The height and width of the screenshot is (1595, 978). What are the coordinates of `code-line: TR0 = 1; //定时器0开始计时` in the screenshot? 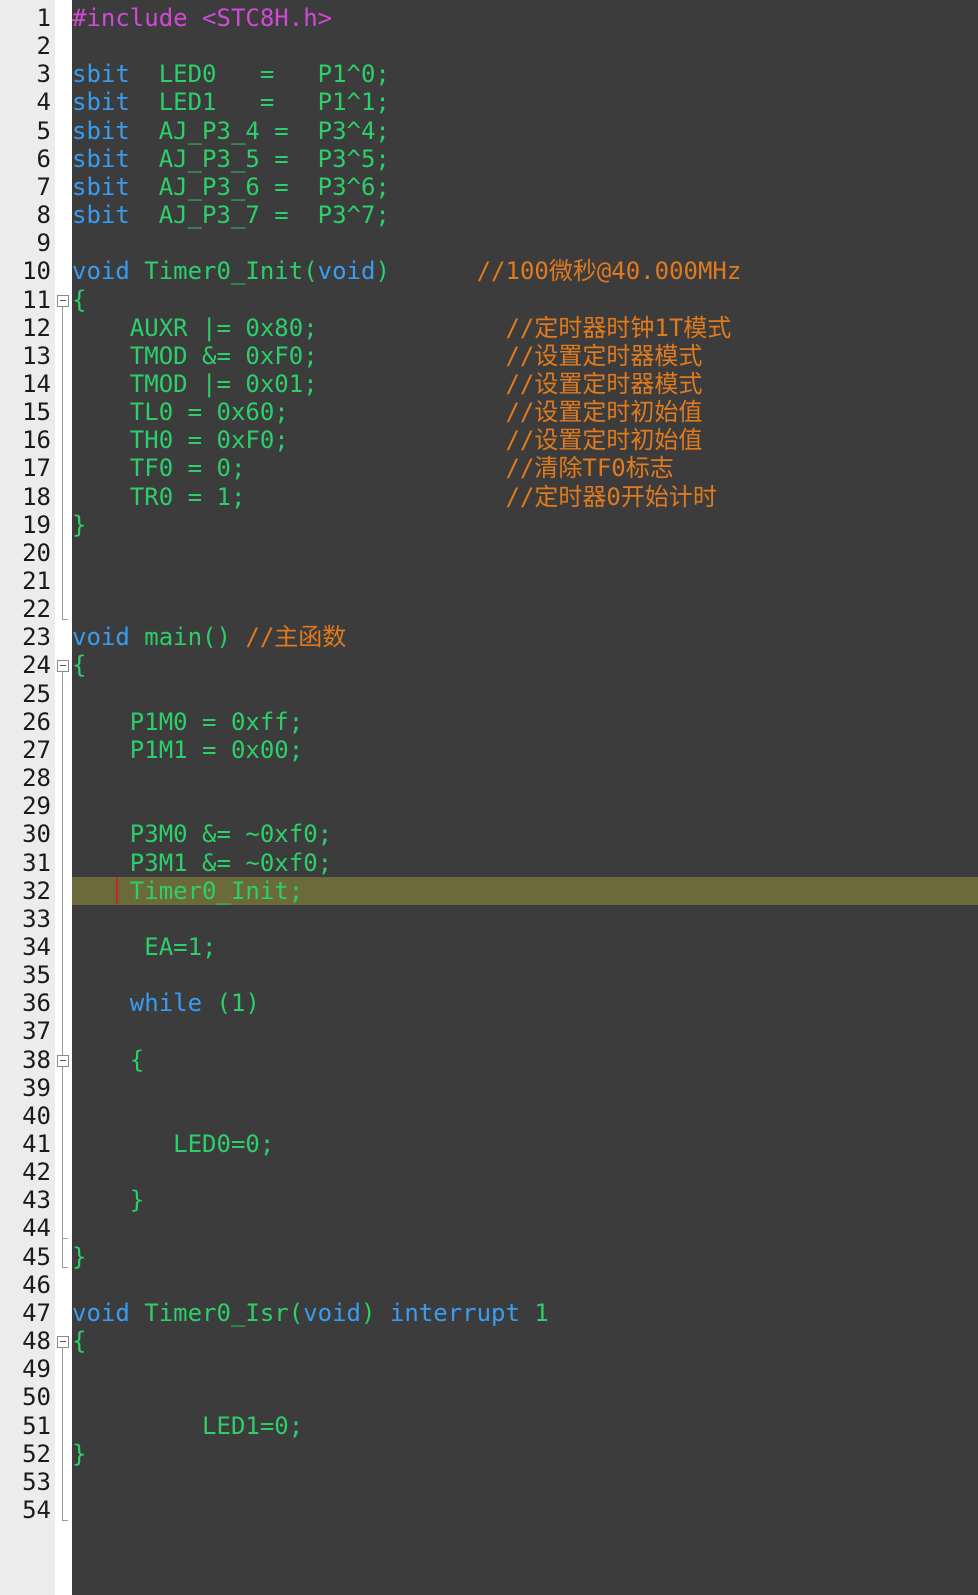 It's located at (525, 497).